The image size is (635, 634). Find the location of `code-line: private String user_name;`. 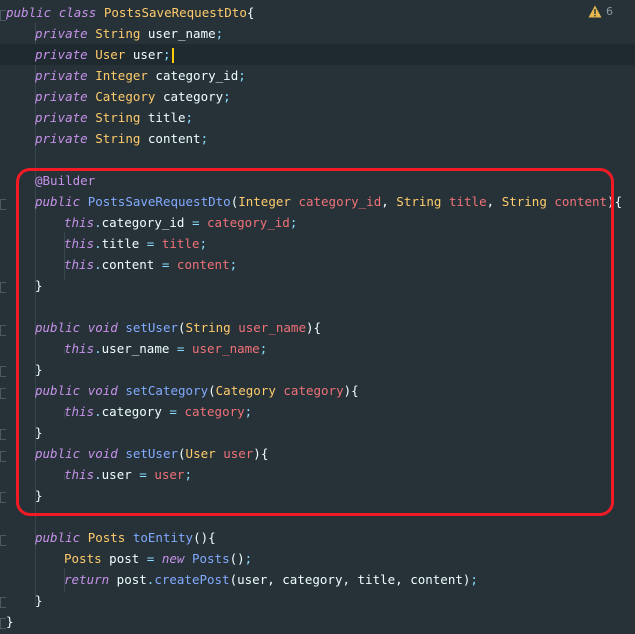

code-line: private String user_name; is located at coordinates (317, 33).